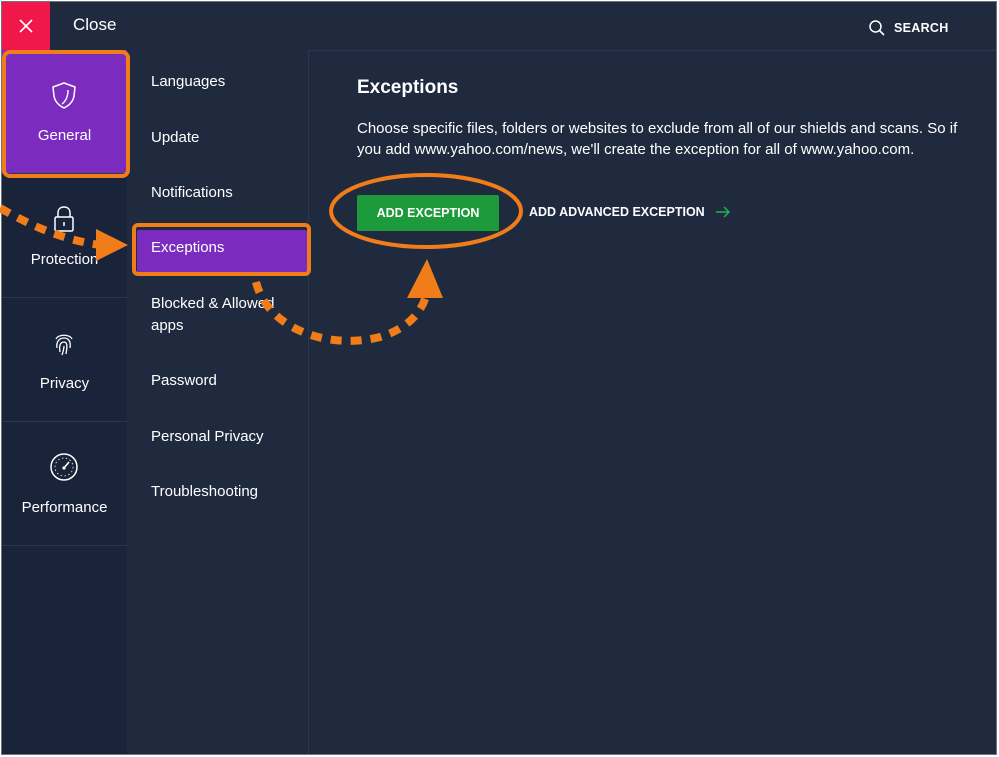 The image size is (999, 757). I want to click on speedometer-icon, so click(64, 467).